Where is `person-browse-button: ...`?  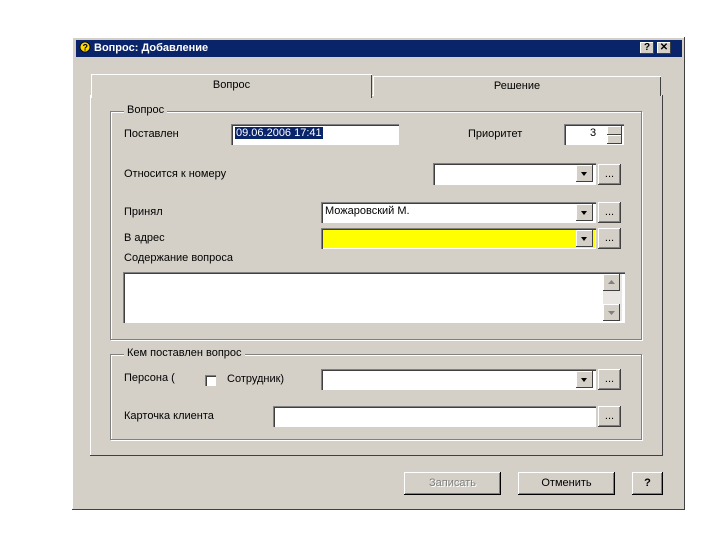 person-browse-button: ... is located at coordinates (609, 379).